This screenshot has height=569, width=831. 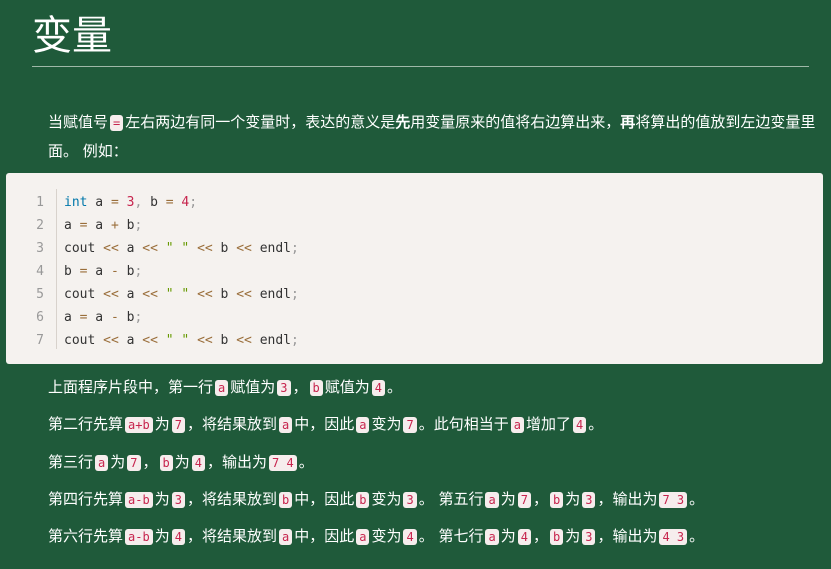 What do you see at coordinates (403, 122) in the screenshot?
I see `intro-bold-first: 先` at bounding box center [403, 122].